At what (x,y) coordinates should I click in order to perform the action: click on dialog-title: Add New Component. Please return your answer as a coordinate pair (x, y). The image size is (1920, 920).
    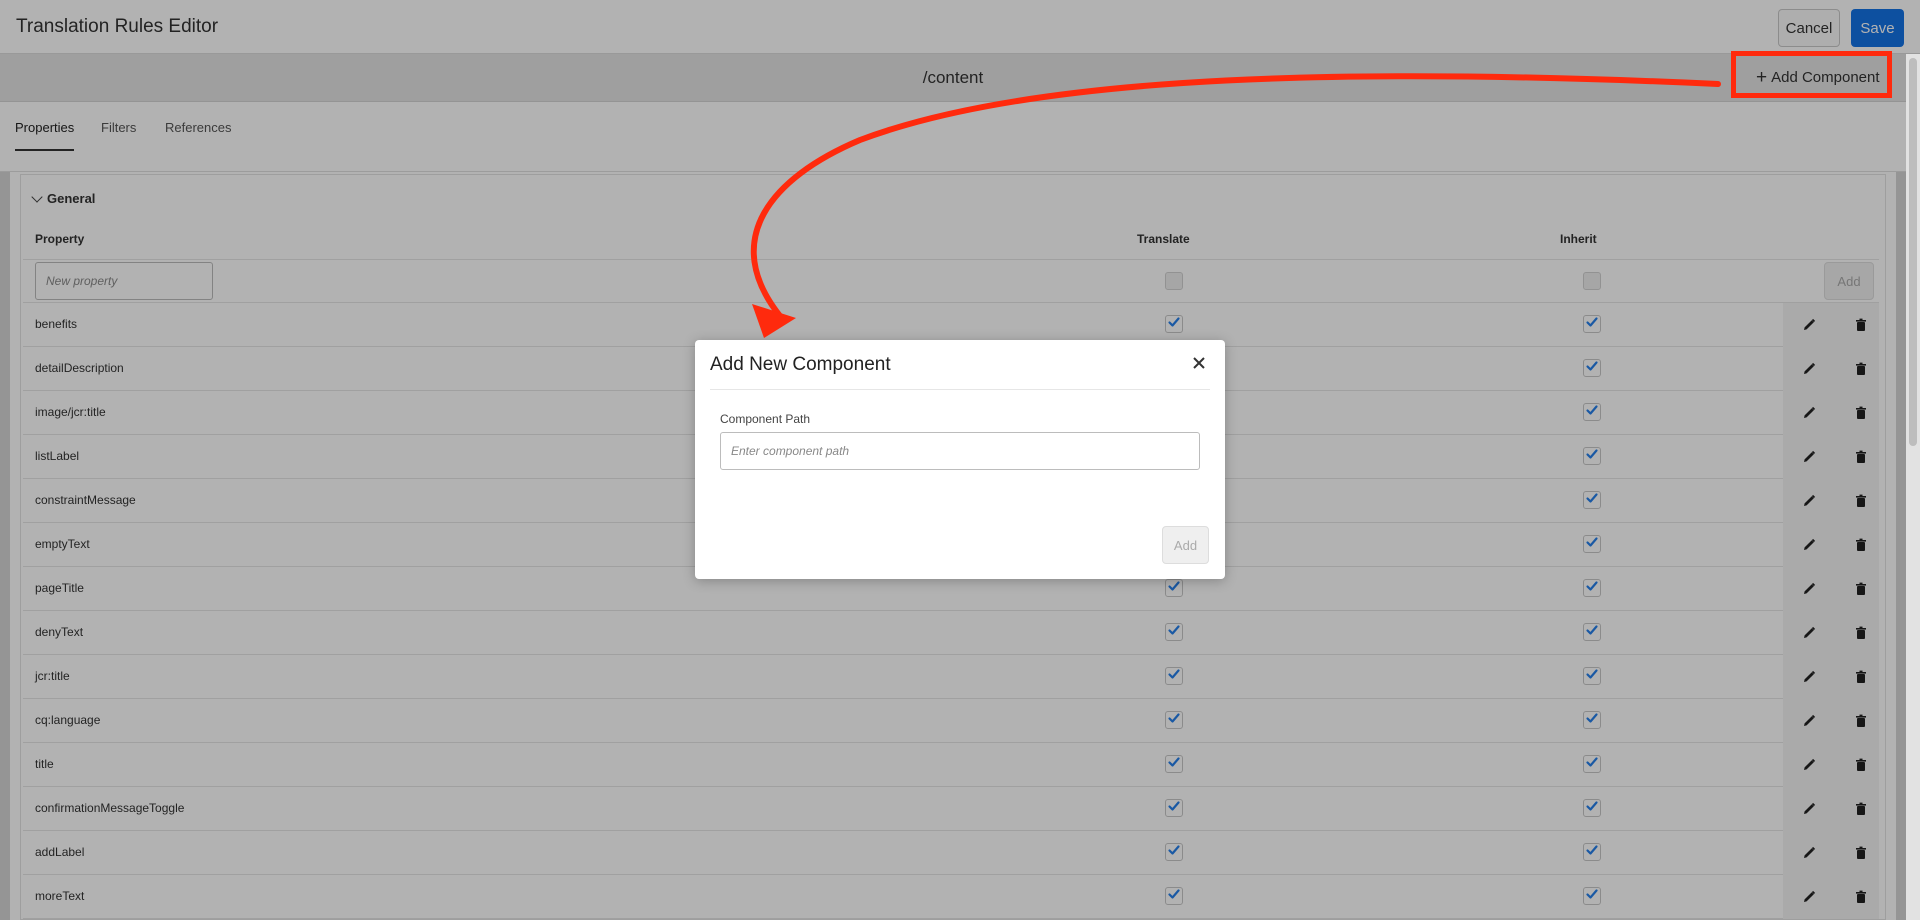
    Looking at the image, I should click on (800, 364).